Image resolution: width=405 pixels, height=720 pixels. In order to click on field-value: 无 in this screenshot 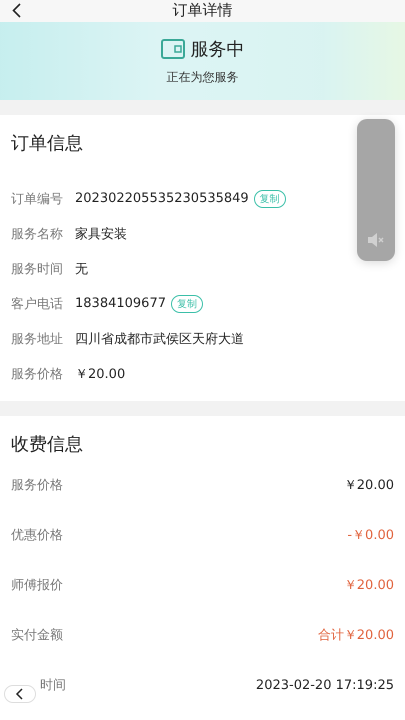, I will do `click(81, 269)`.